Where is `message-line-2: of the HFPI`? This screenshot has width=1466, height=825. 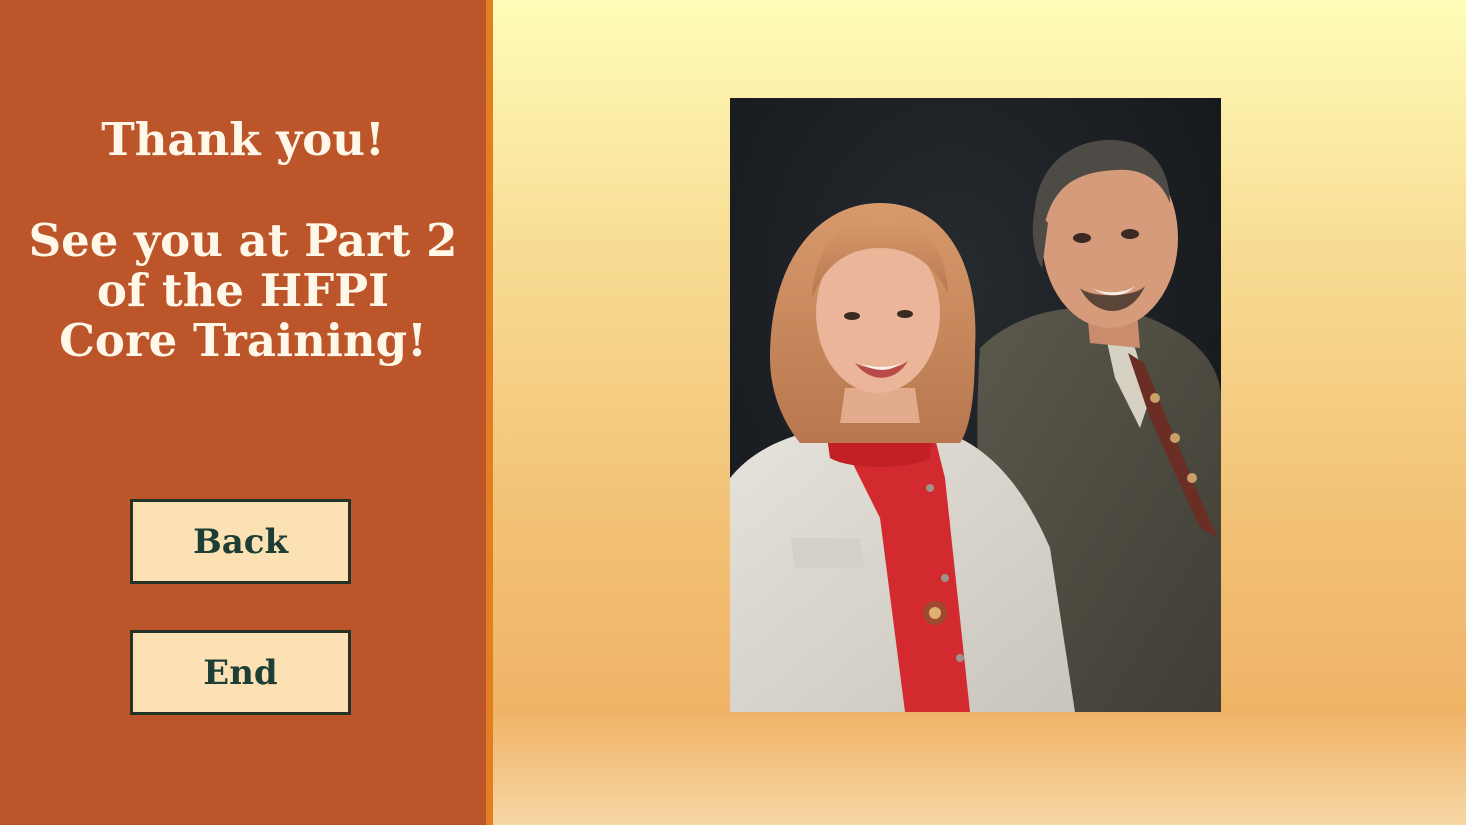
message-line-2: of the HFPI is located at coordinates (243, 290).